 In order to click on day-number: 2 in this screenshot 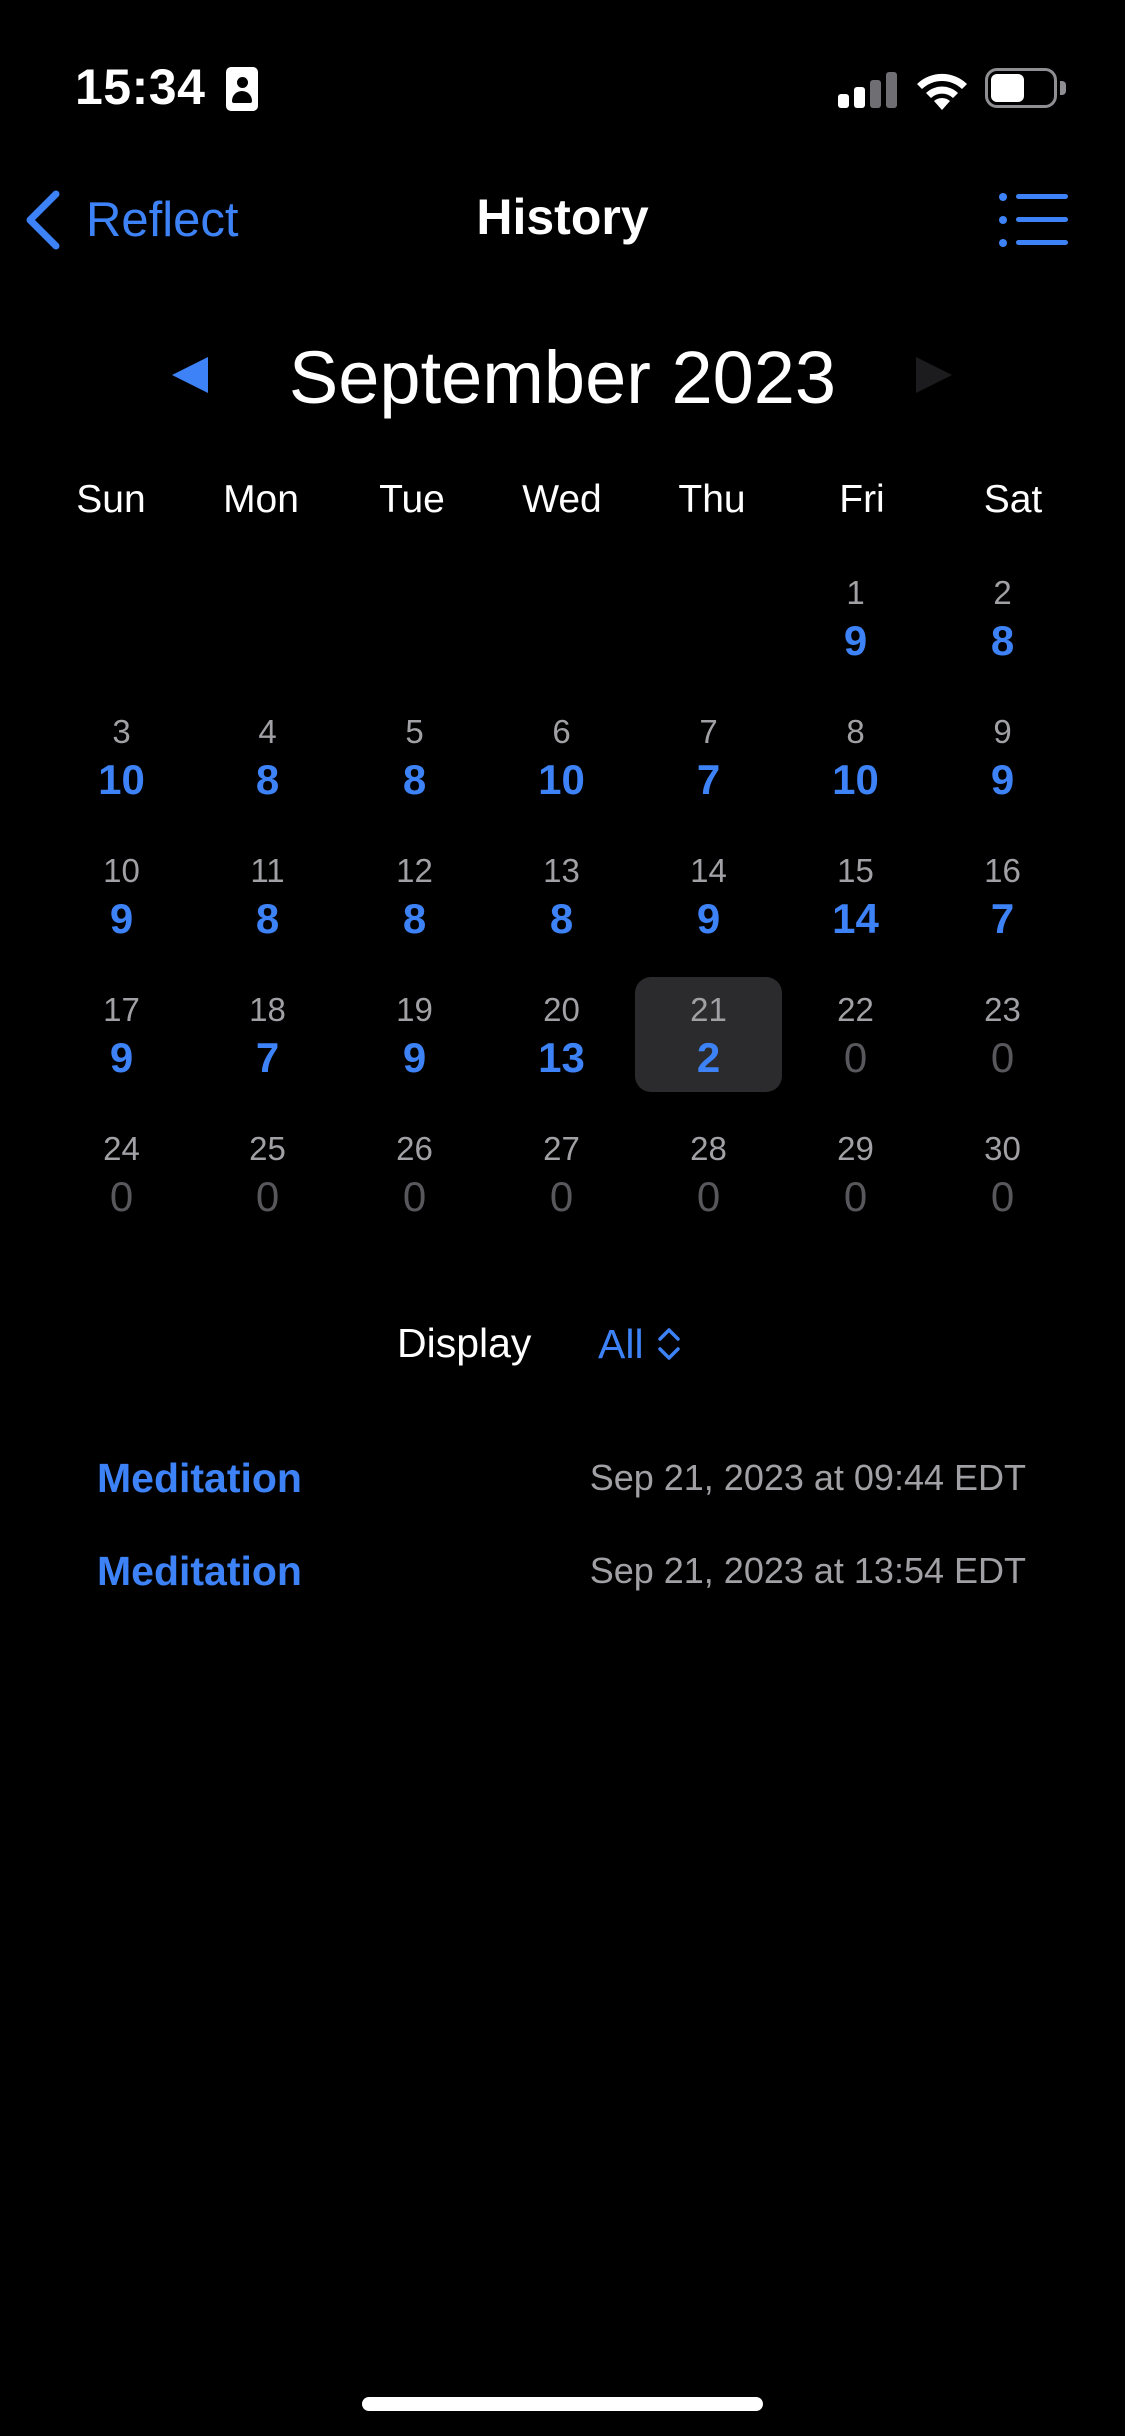, I will do `click(1002, 592)`.